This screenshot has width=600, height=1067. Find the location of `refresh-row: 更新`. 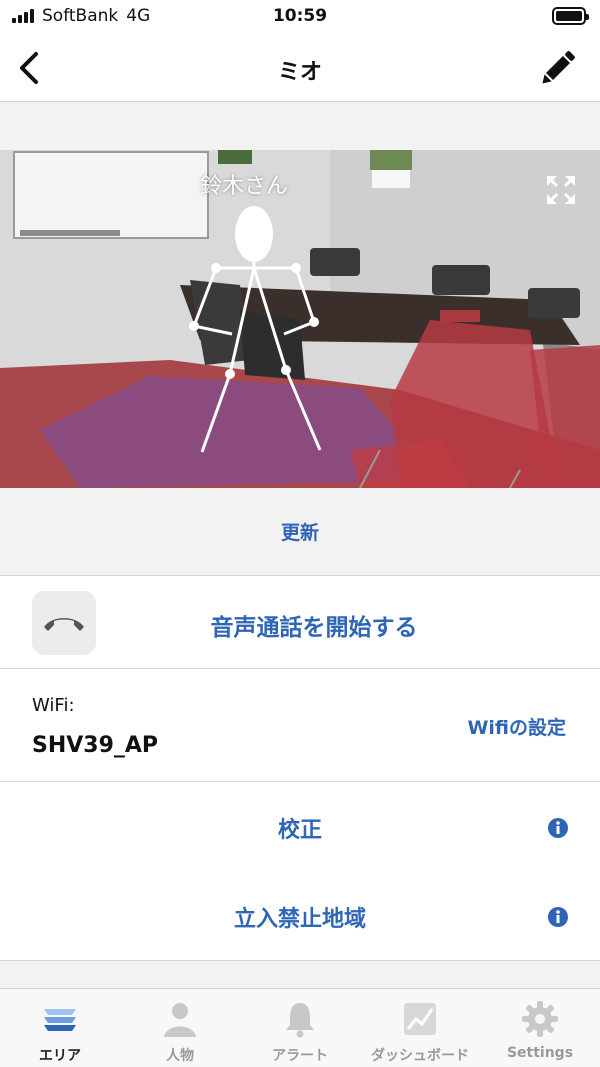

refresh-row: 更新 is located at coordinates (300, 532).